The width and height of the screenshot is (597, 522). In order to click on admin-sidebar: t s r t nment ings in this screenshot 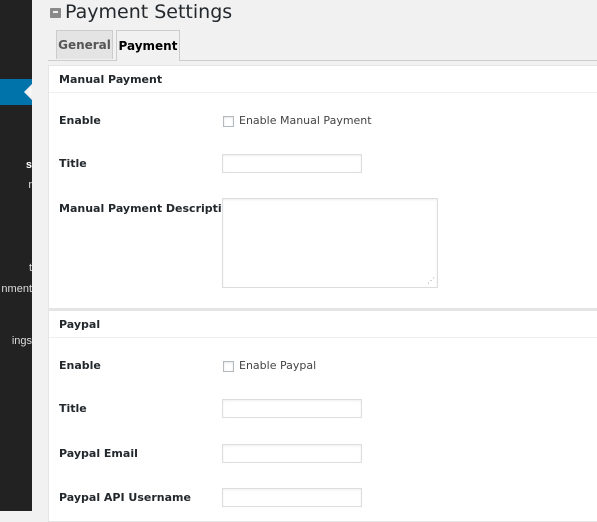, I will do `click(16, 255)`.